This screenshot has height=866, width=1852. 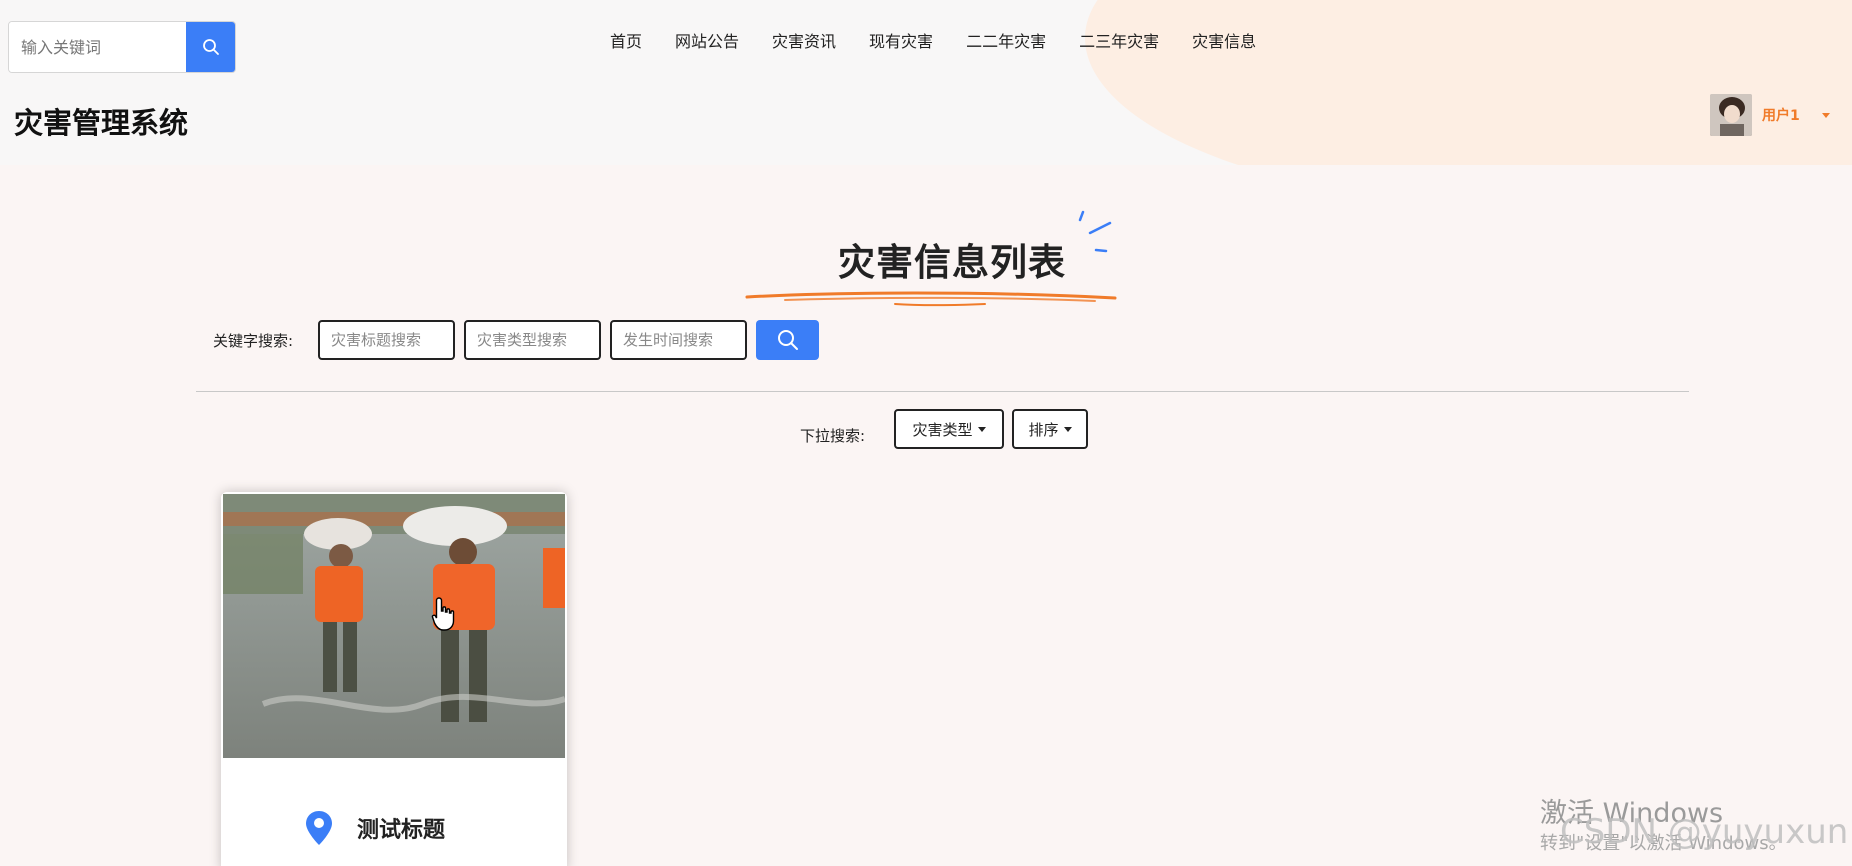 I want to click on sort-dropdown: 排序, so click(x=1050, y=429).